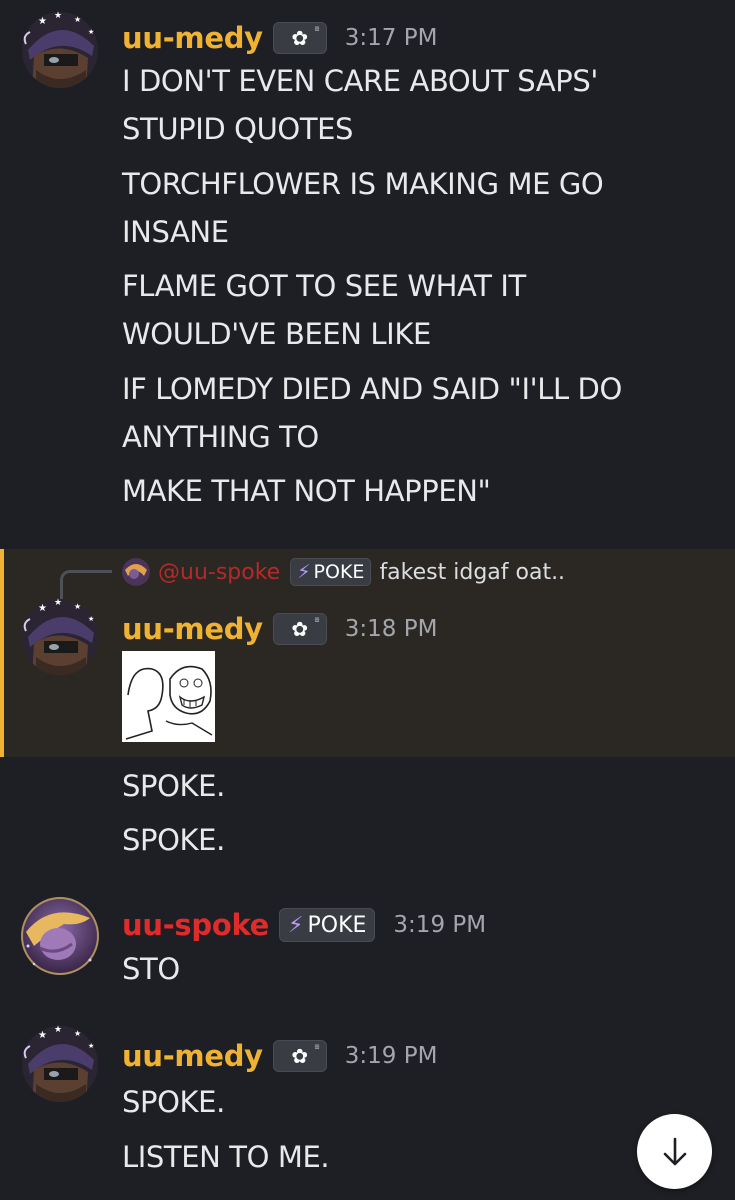  Describe the element at coordinates (151, 969) in the screenshot. I see `message-text: STO` at that location.